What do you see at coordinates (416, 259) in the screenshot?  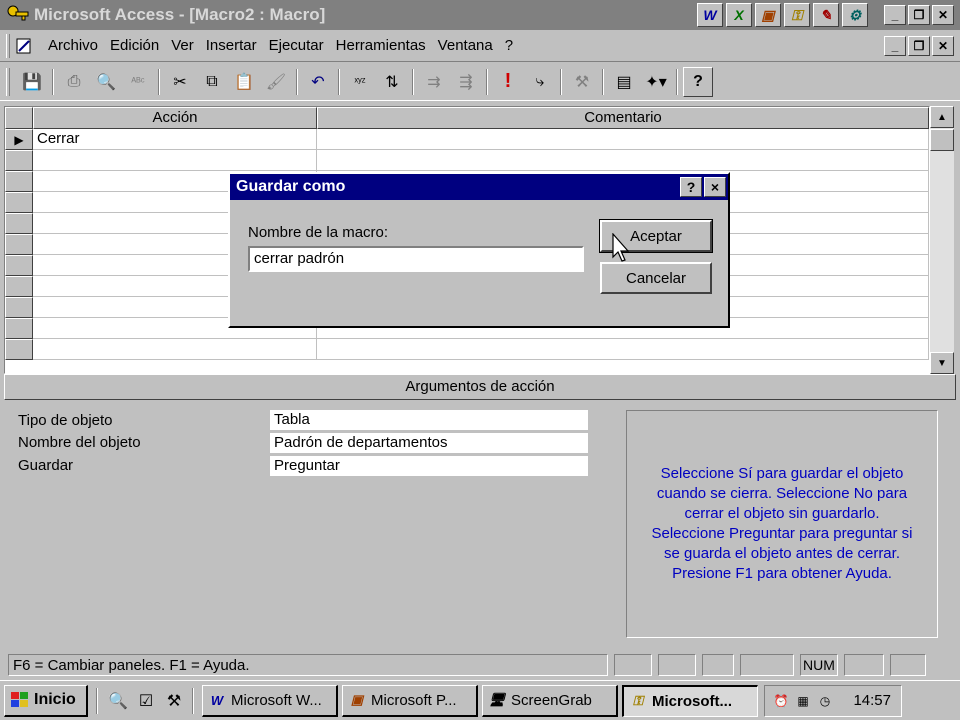 I see `macro-name-input: cerrar padrón` at bounding box center [416, 259].